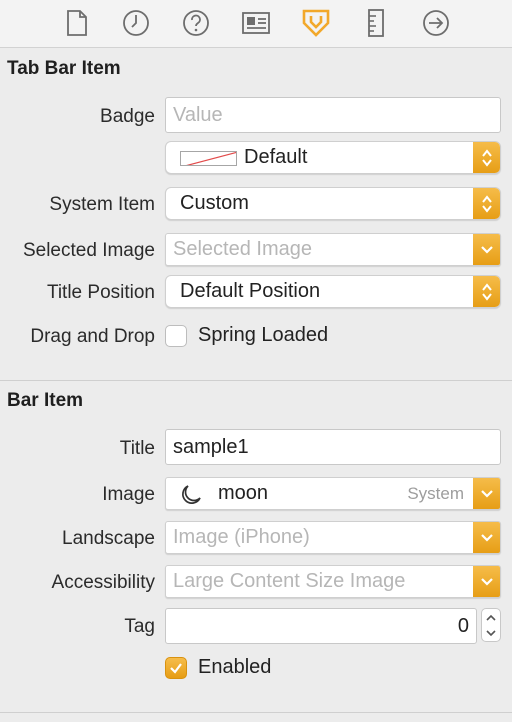 The image size is (512, 722). I want to click on tag-label: Tag, so click(139, 626).